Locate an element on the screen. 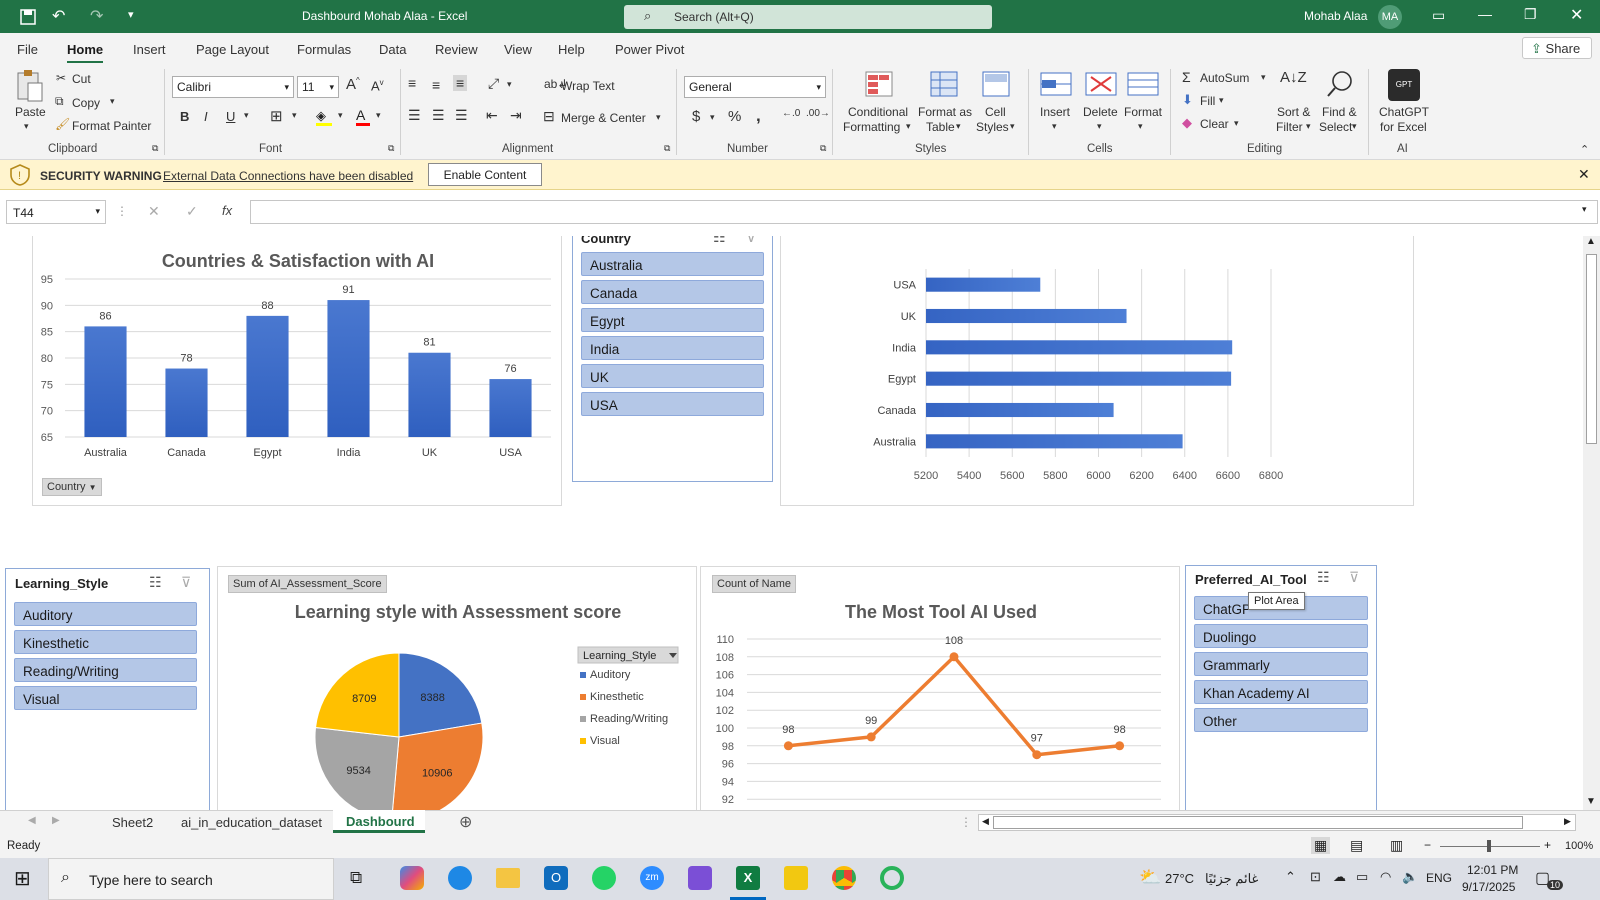 The width and height of the screenshot is (1600, 900). slicer-item: Reading/Writing is located at coordinates (105, 670).